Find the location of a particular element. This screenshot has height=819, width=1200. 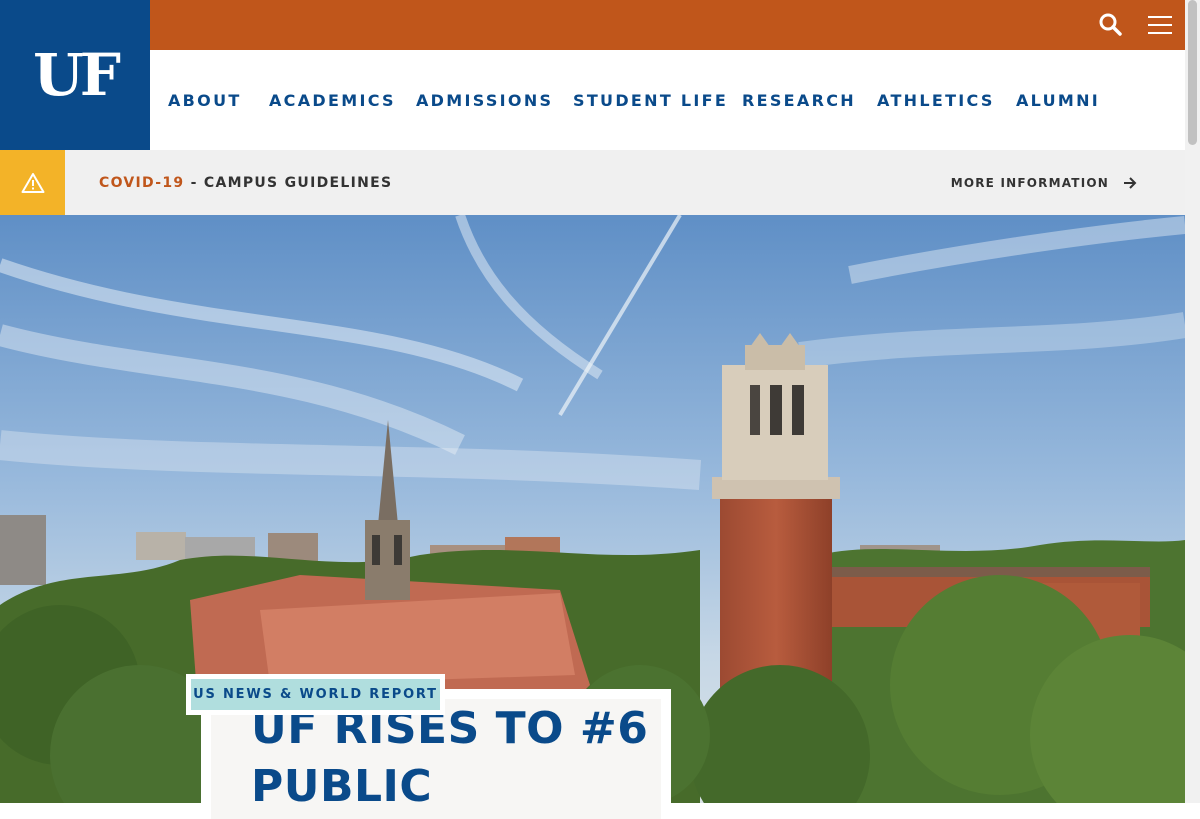

nav-research: RESEARCH is located at coordinates (799, 100).